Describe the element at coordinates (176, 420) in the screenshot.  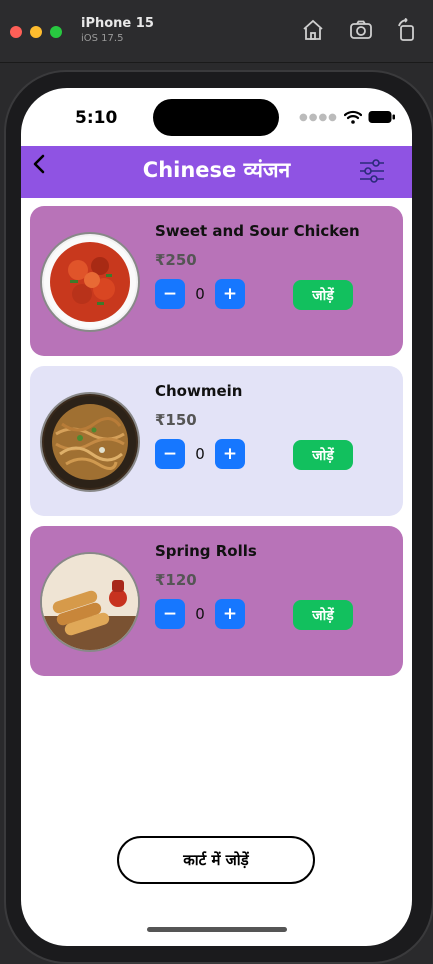
I see `item-price: ₹150` at that location.